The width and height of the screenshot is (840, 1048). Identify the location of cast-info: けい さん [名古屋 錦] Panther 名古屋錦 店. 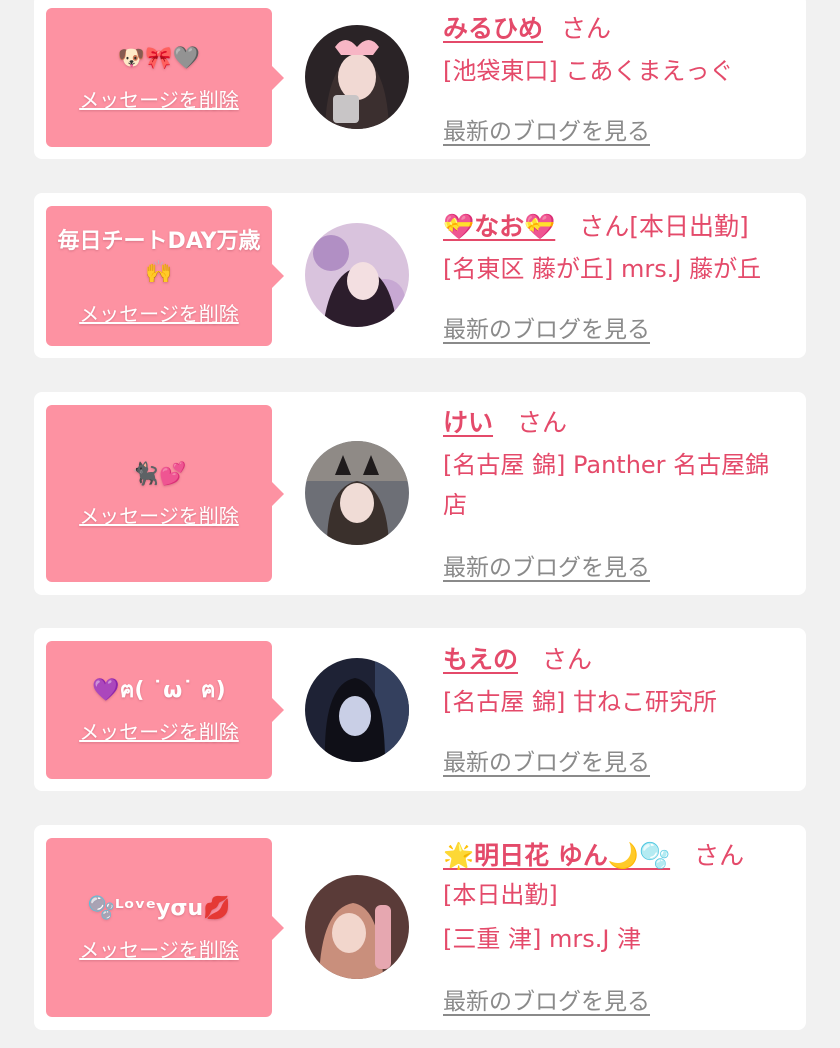
(619, 465).